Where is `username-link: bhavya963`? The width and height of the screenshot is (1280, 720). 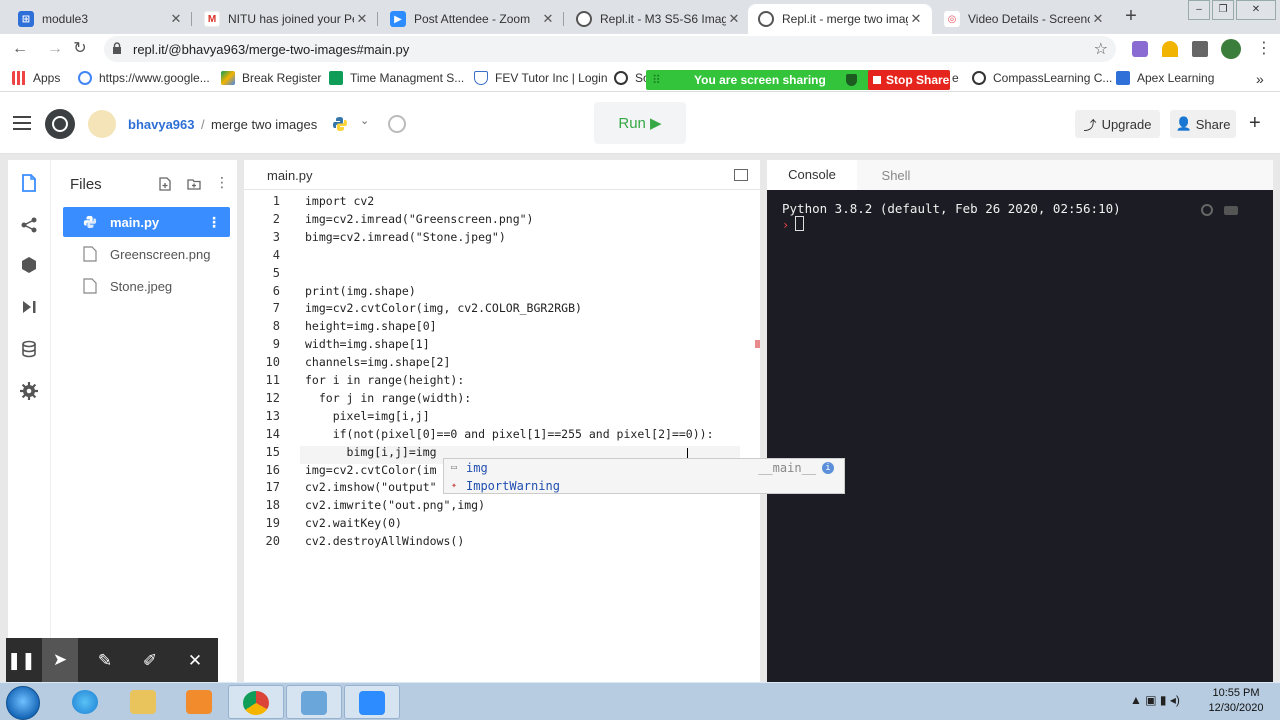
username-link: bhavya963 is located at coordinates (161, 124).